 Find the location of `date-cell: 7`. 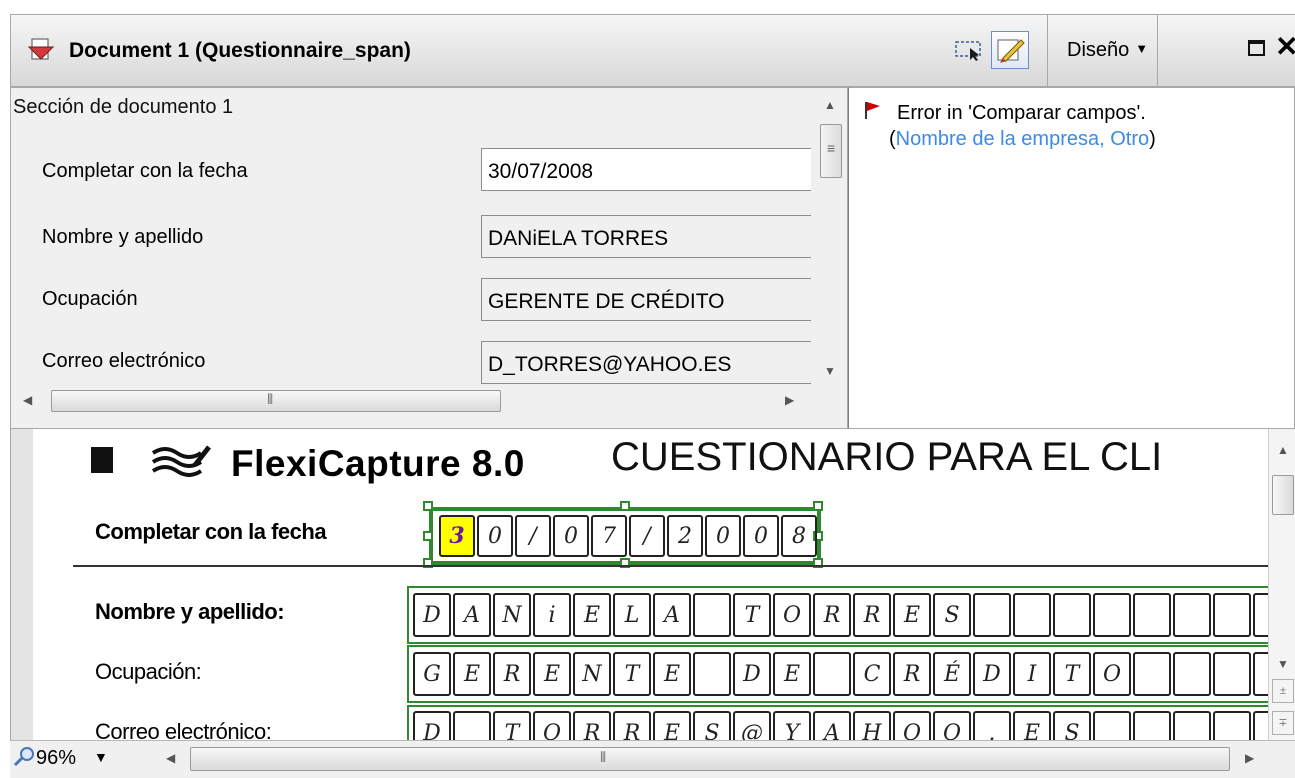

date-cell: 7 is located at coordinates (609, 536).